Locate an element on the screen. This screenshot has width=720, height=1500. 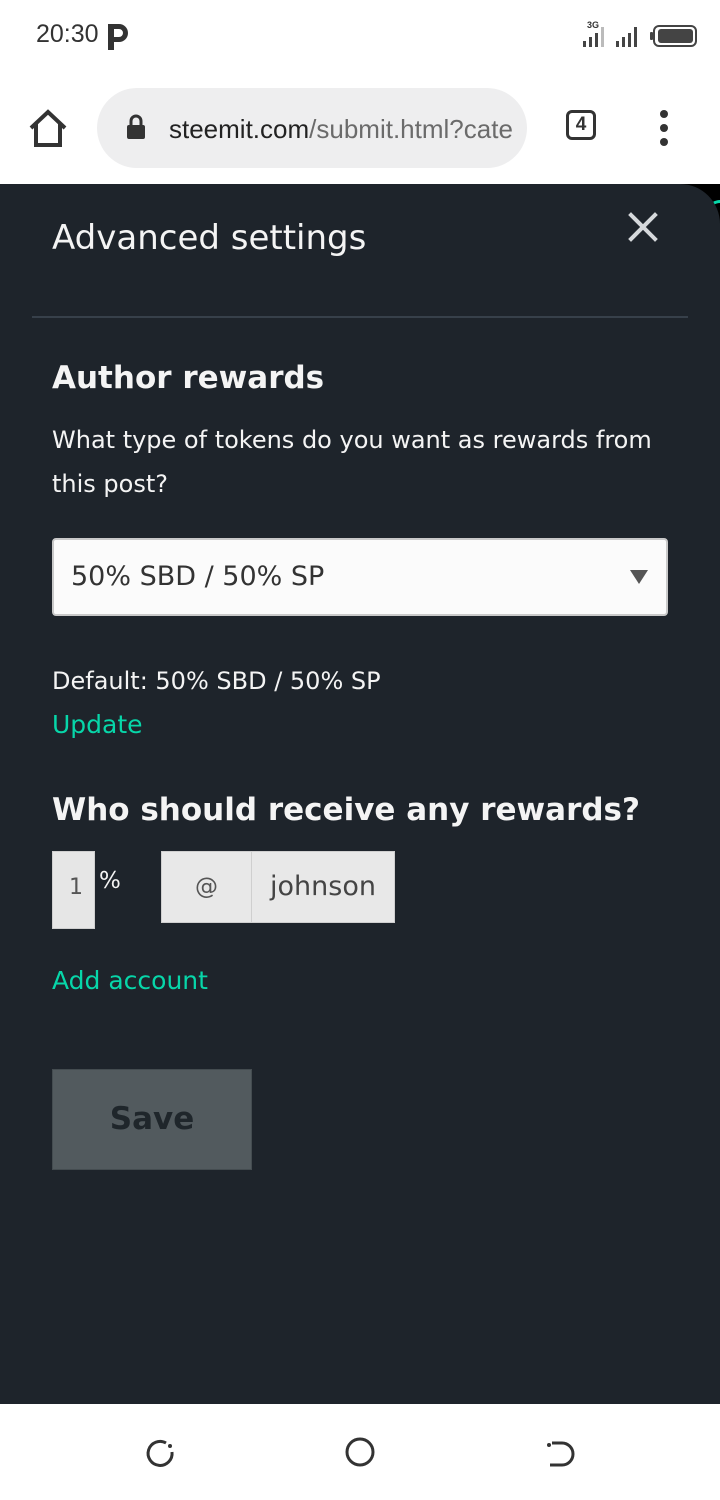
beneficiary-account-field: @ johnson is located at coordinates (278, 887).